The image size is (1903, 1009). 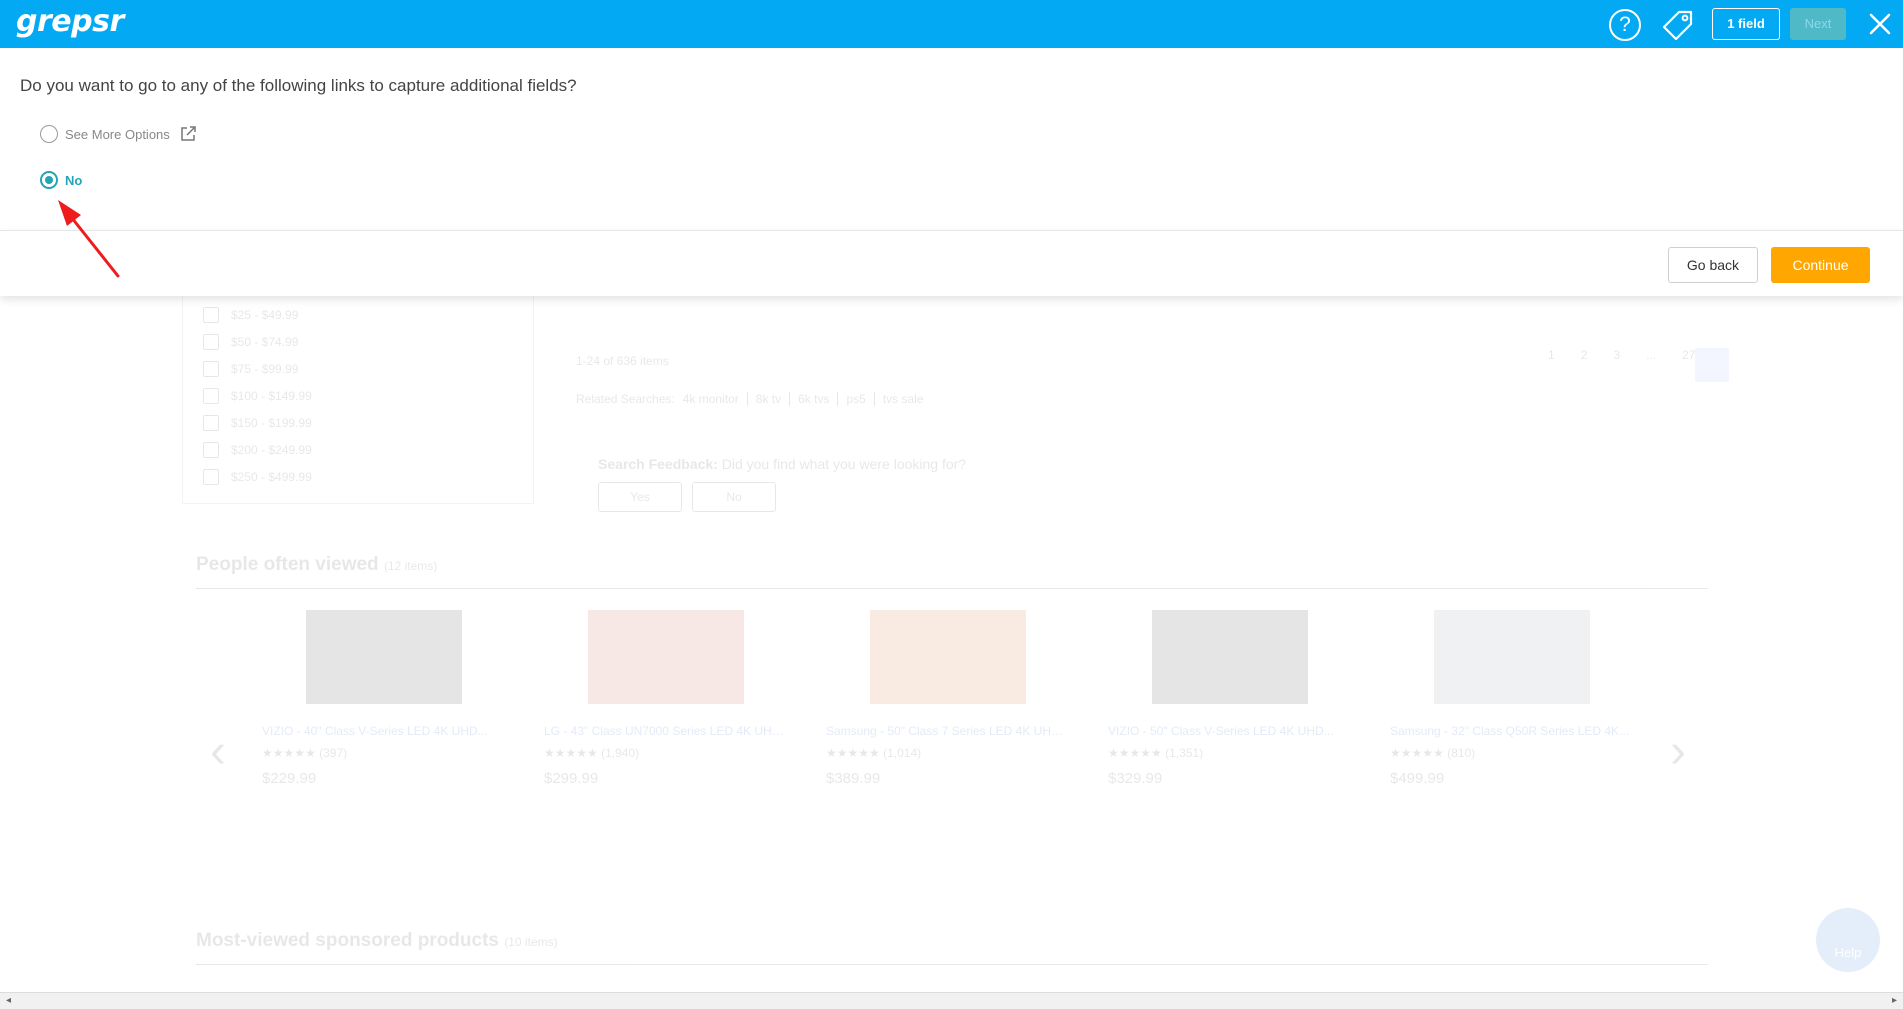 I want to click on go-back-button: Go back, so click(x=1713, y=265).